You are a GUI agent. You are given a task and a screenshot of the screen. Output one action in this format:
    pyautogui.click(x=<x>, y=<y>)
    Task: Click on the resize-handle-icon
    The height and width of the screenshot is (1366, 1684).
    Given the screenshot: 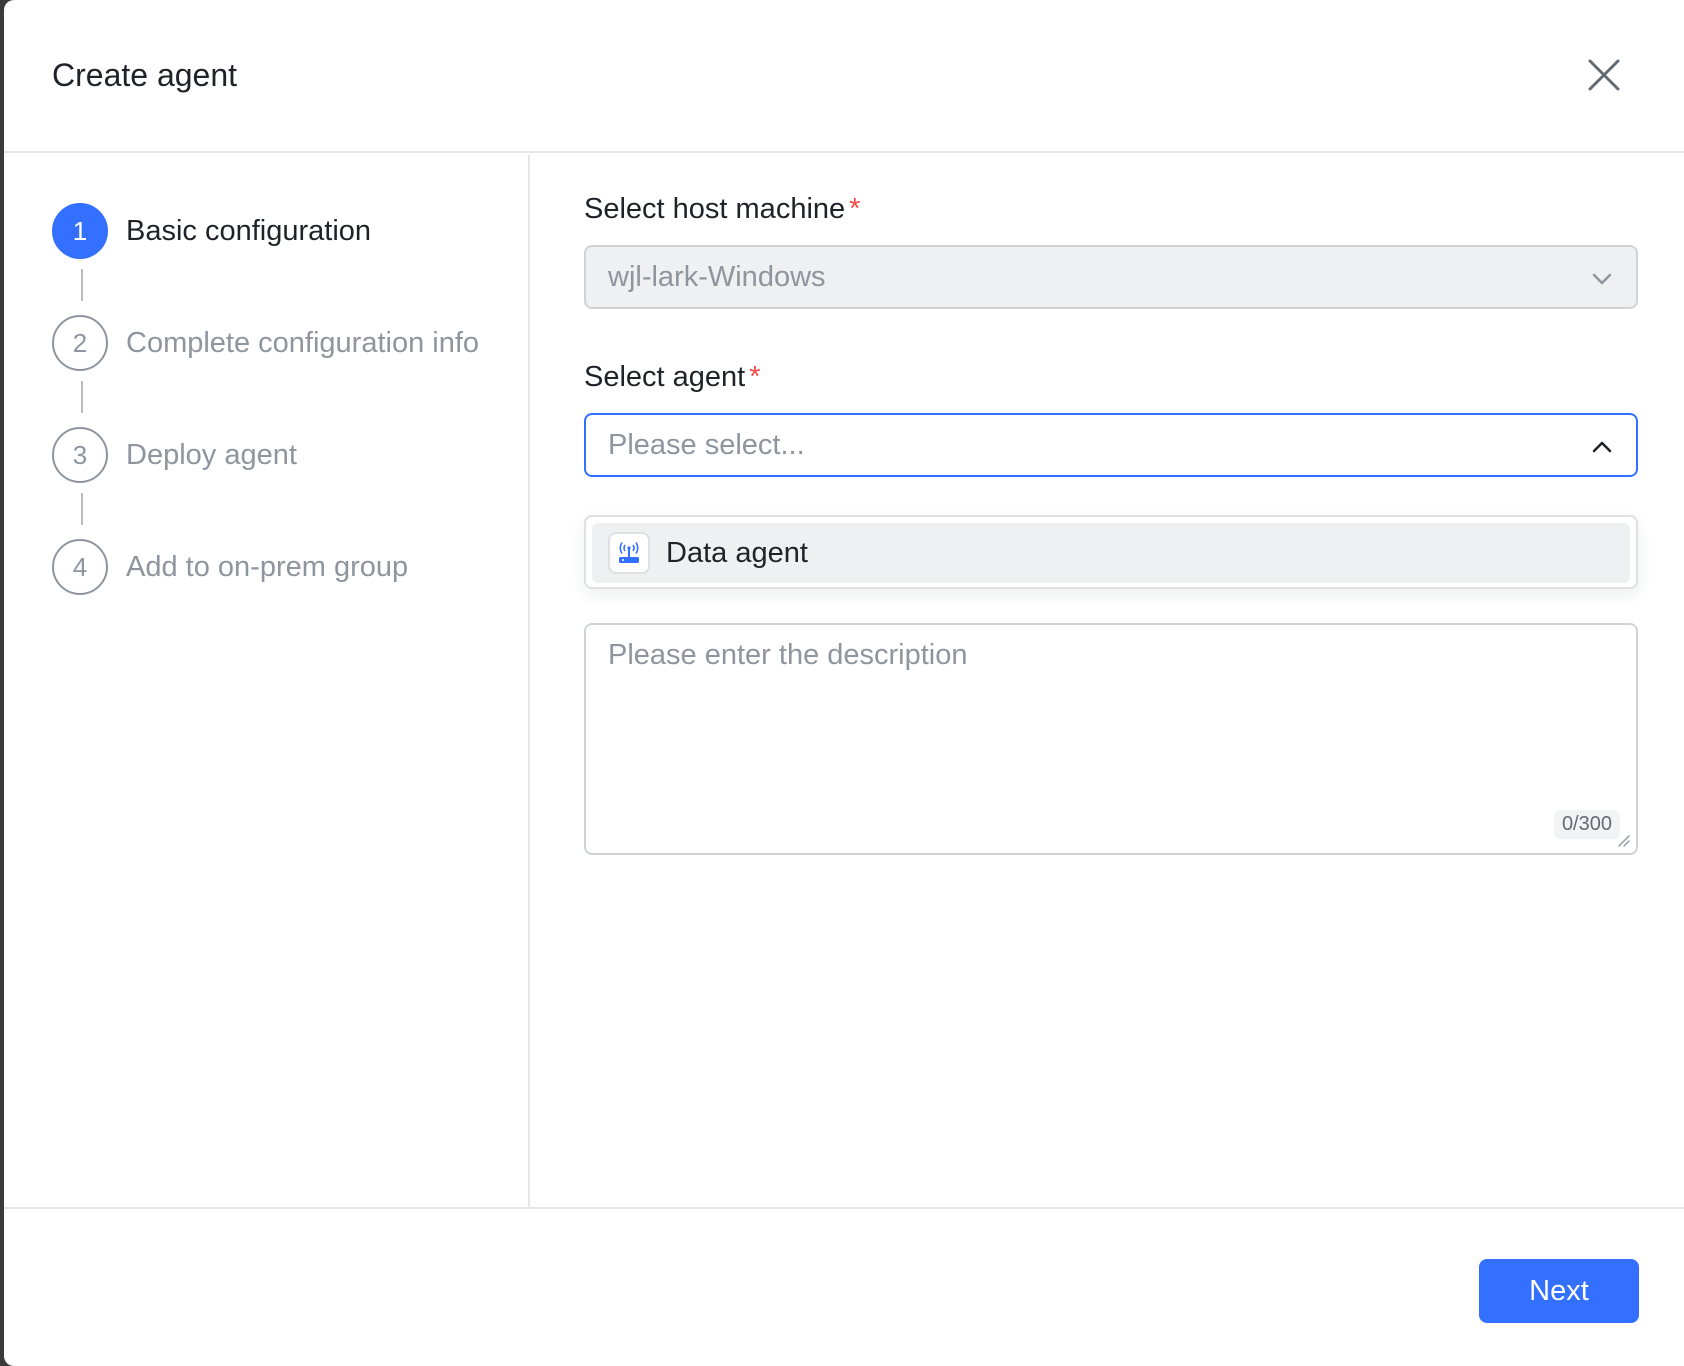 What is the action you would take?
    pyautogui.click(x=1623, y=840)
    